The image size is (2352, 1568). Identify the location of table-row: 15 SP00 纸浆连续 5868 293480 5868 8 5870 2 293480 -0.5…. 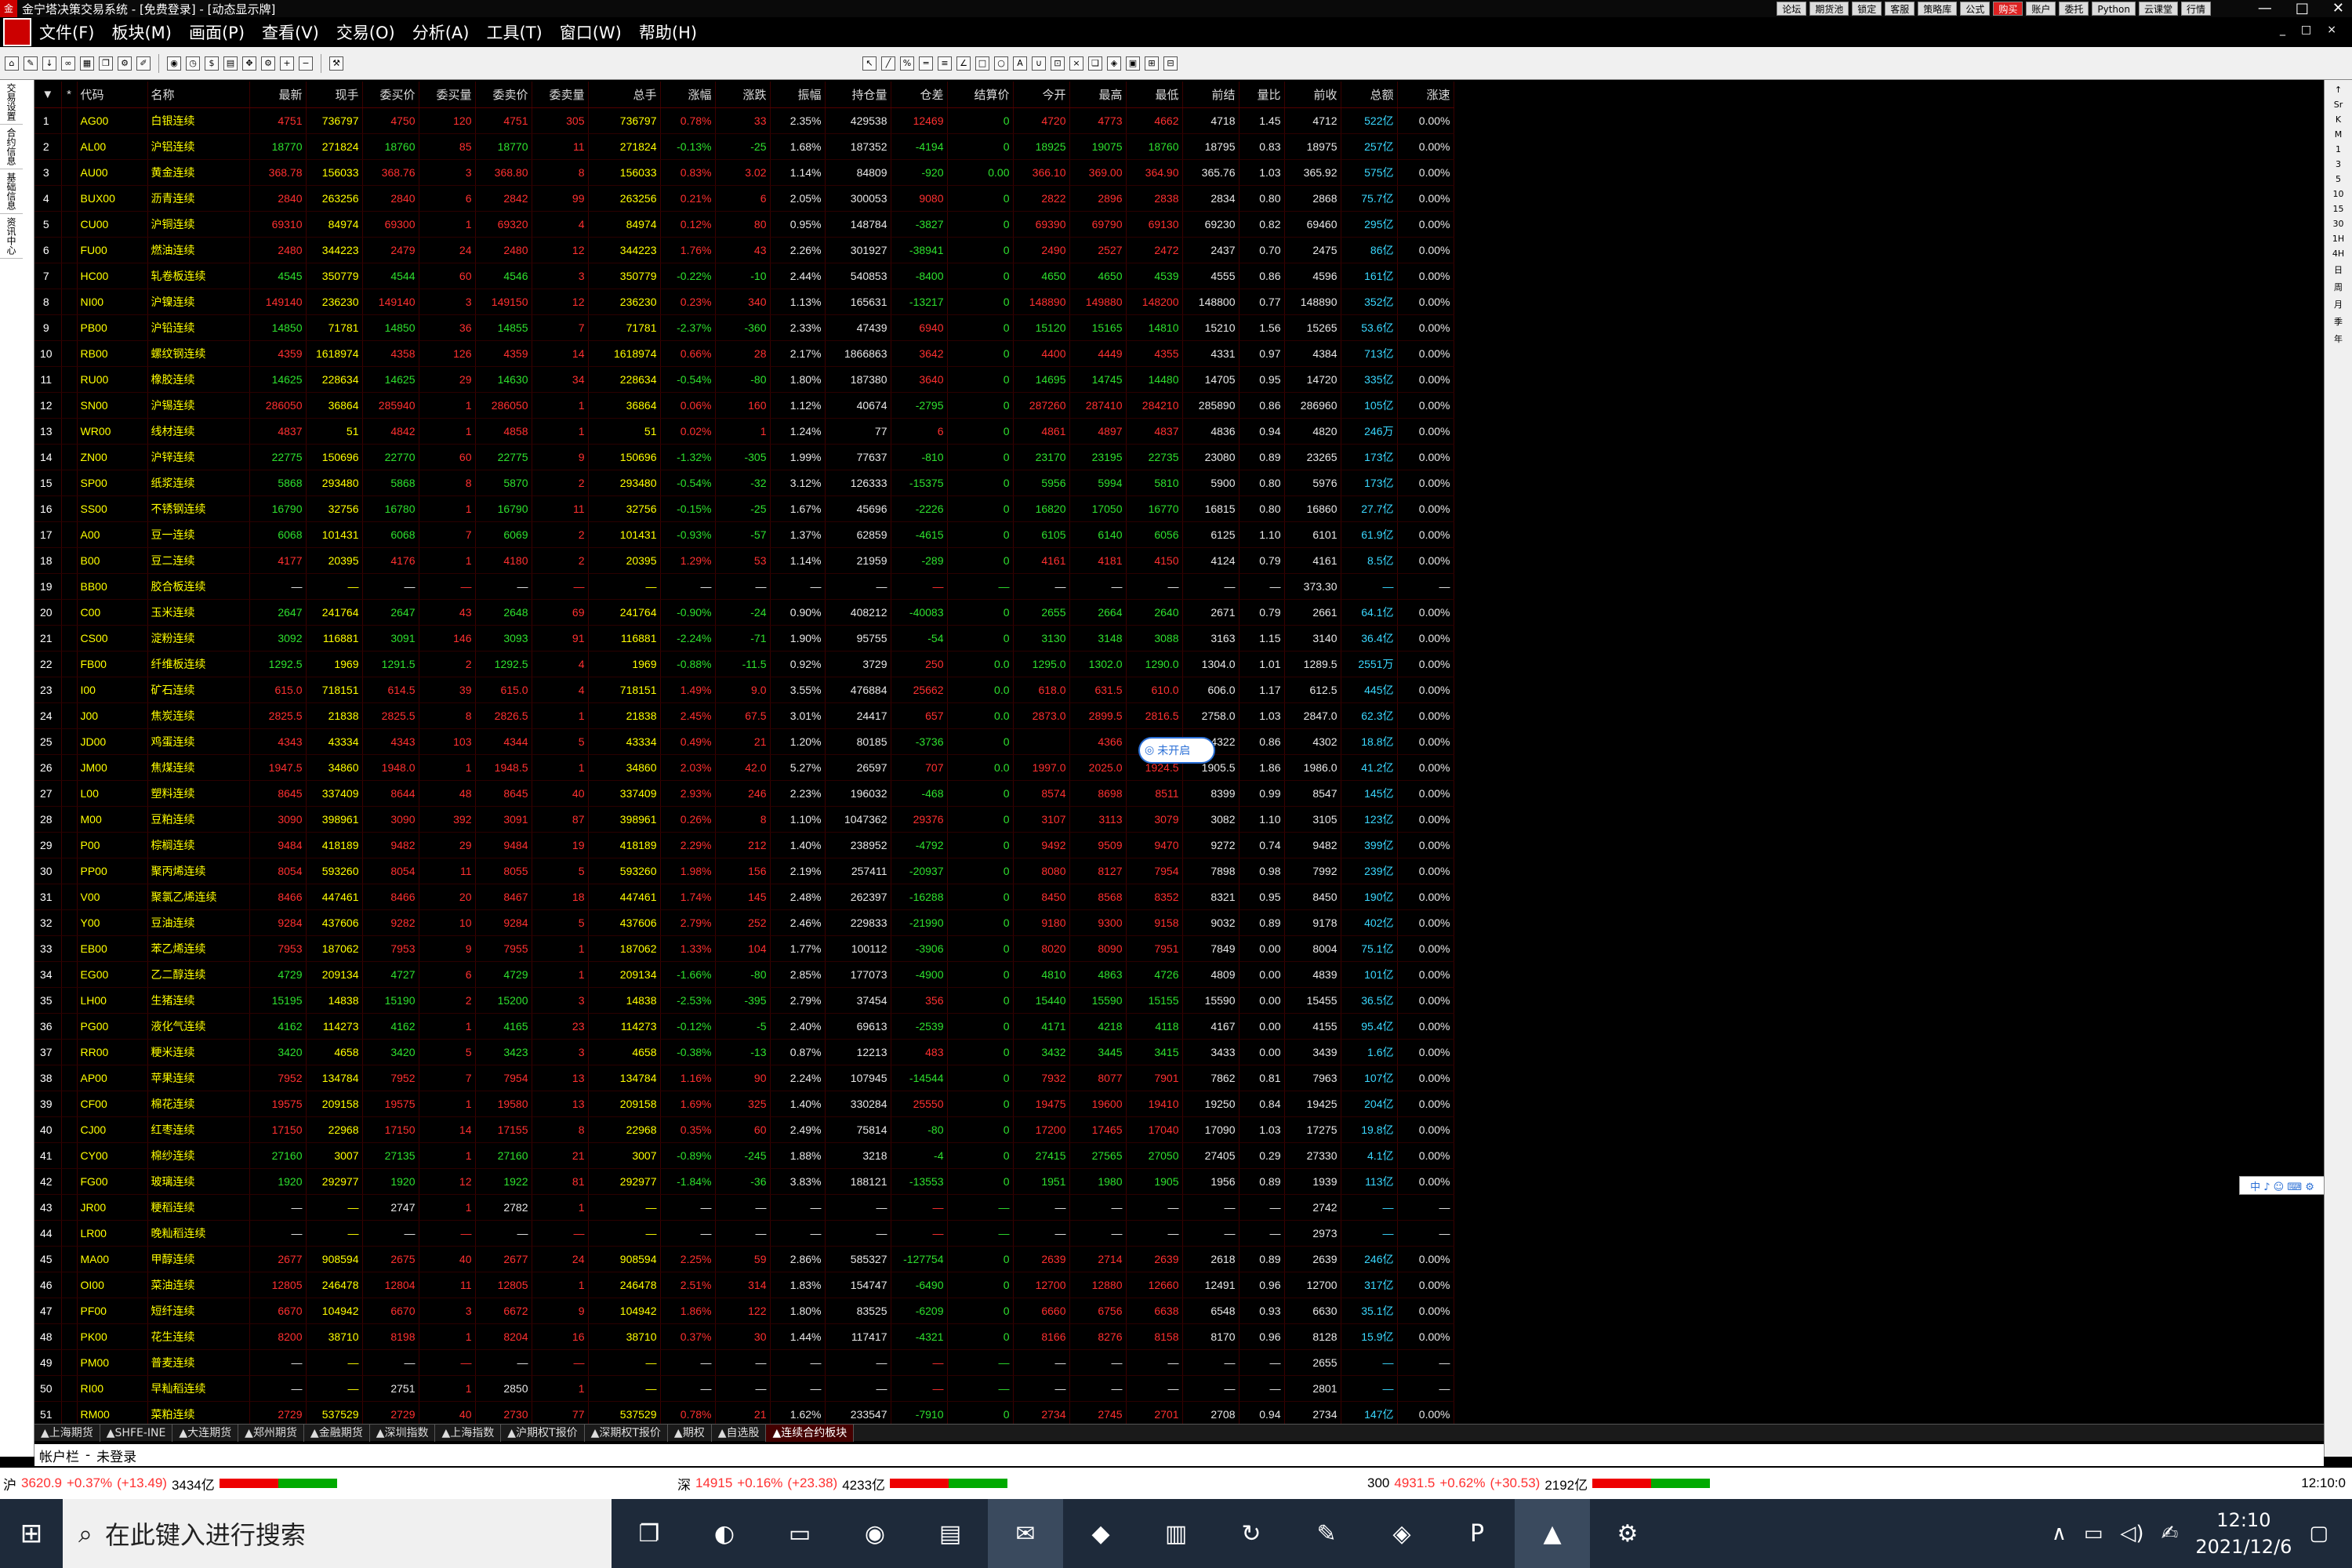
(744, 483).